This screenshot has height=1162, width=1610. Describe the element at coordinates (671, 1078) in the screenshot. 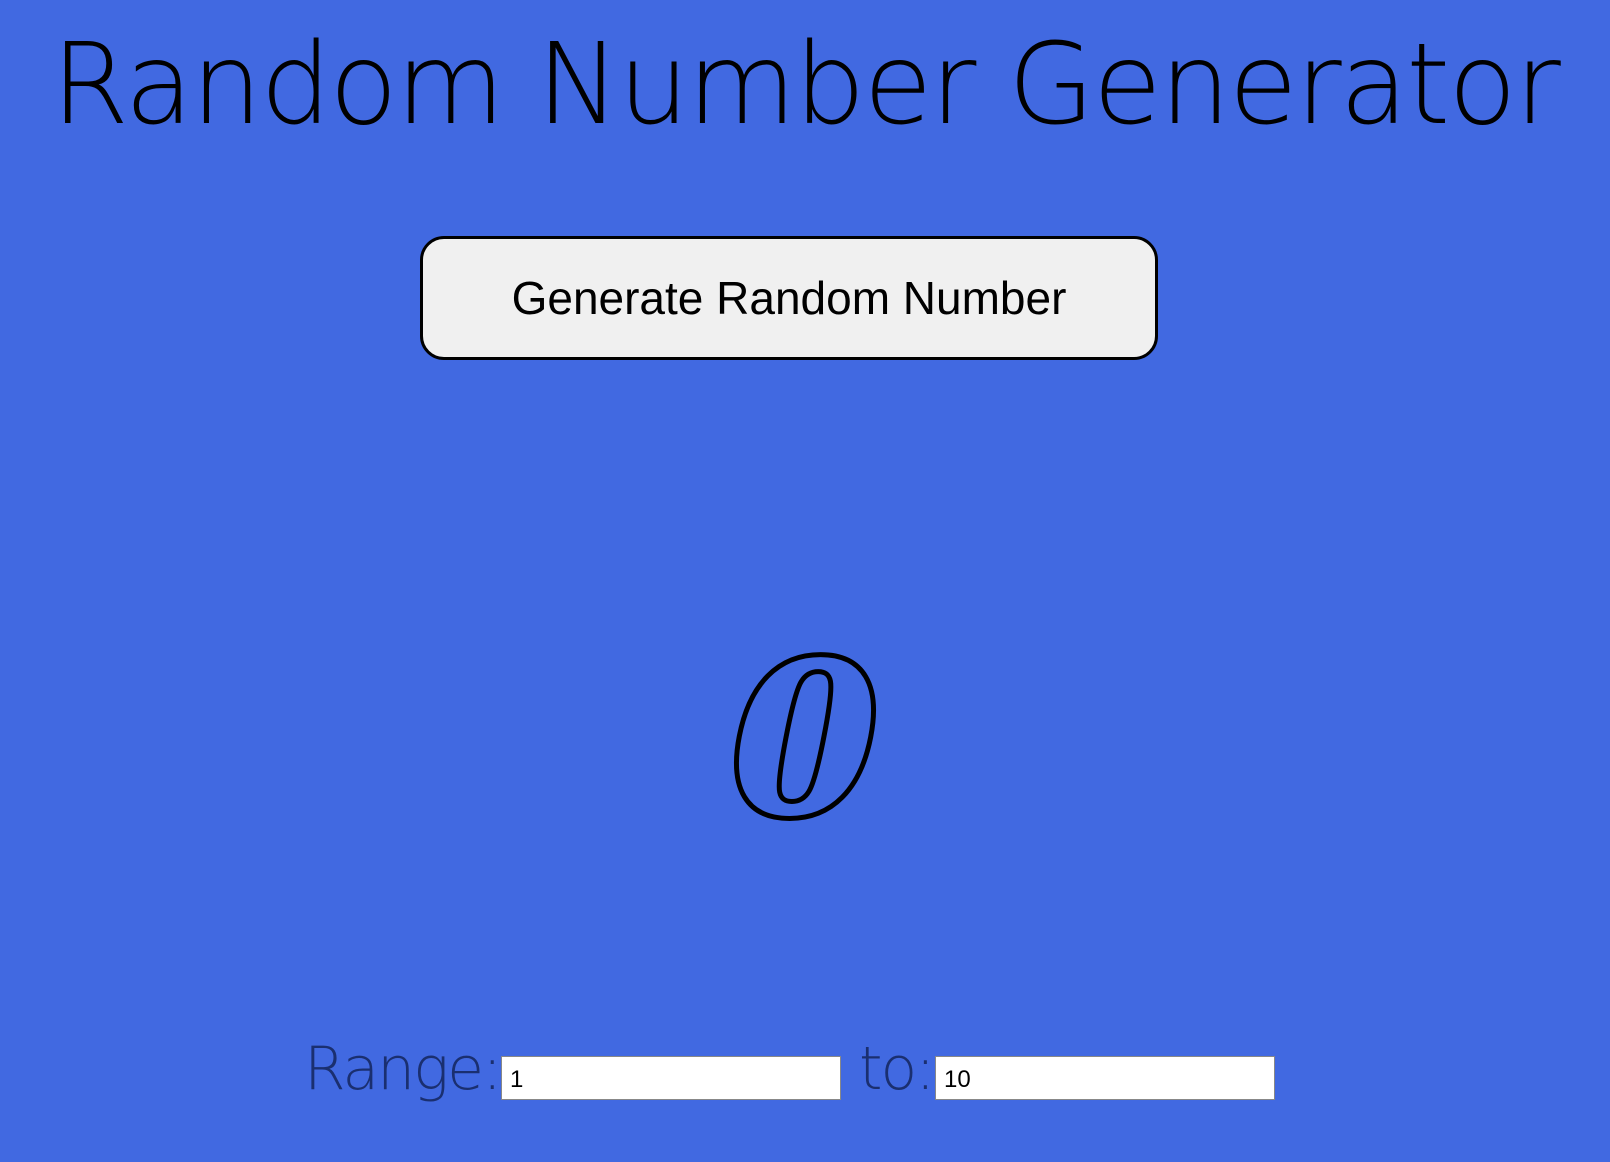

I see `range-min-input` at that location.